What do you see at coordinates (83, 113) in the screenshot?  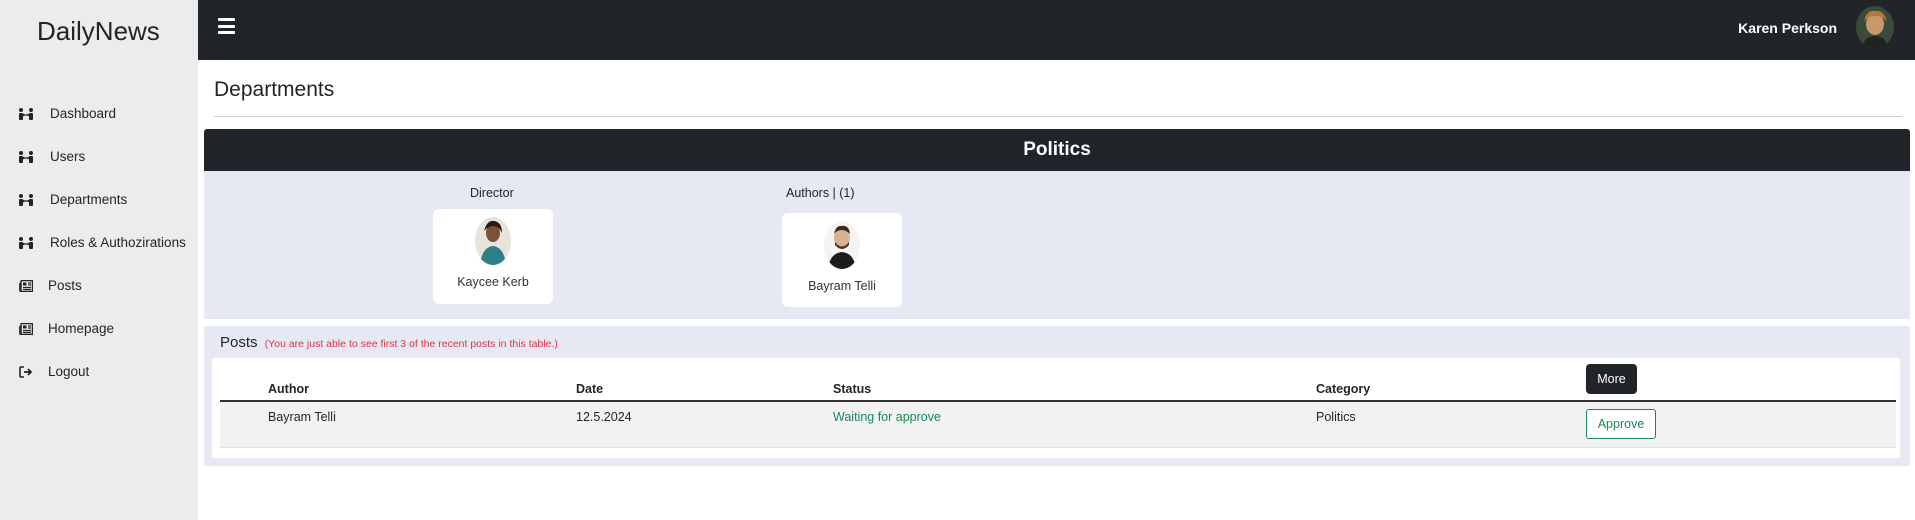 I see `sidebar-item-label: Dashboard` at bounding box center [83, 113].